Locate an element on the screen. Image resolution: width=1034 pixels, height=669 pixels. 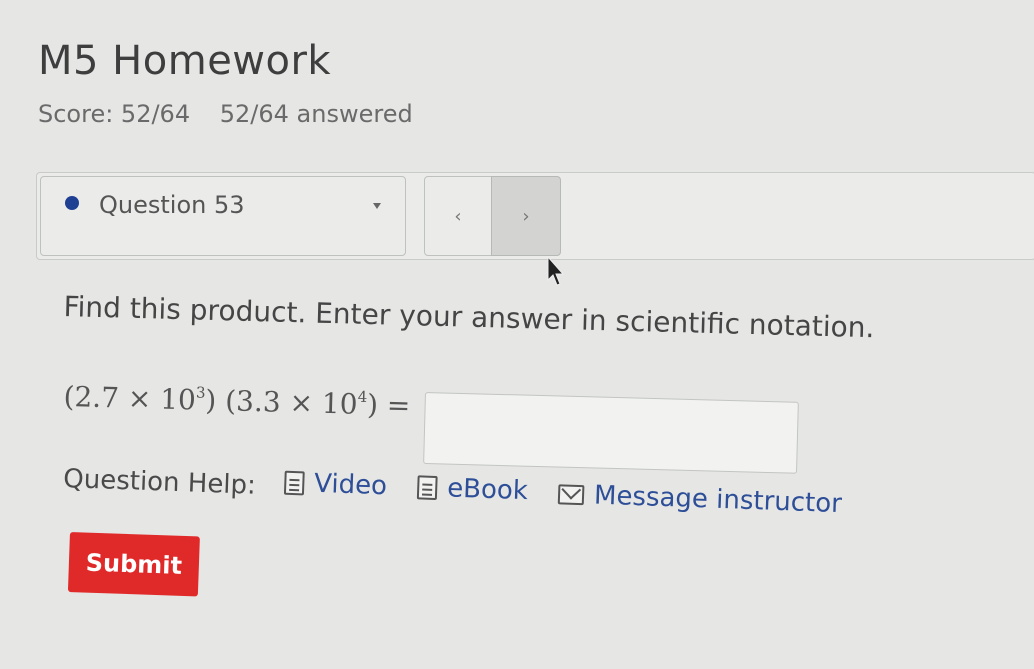
submit-button: Submit is located at coordinates (133, 564).